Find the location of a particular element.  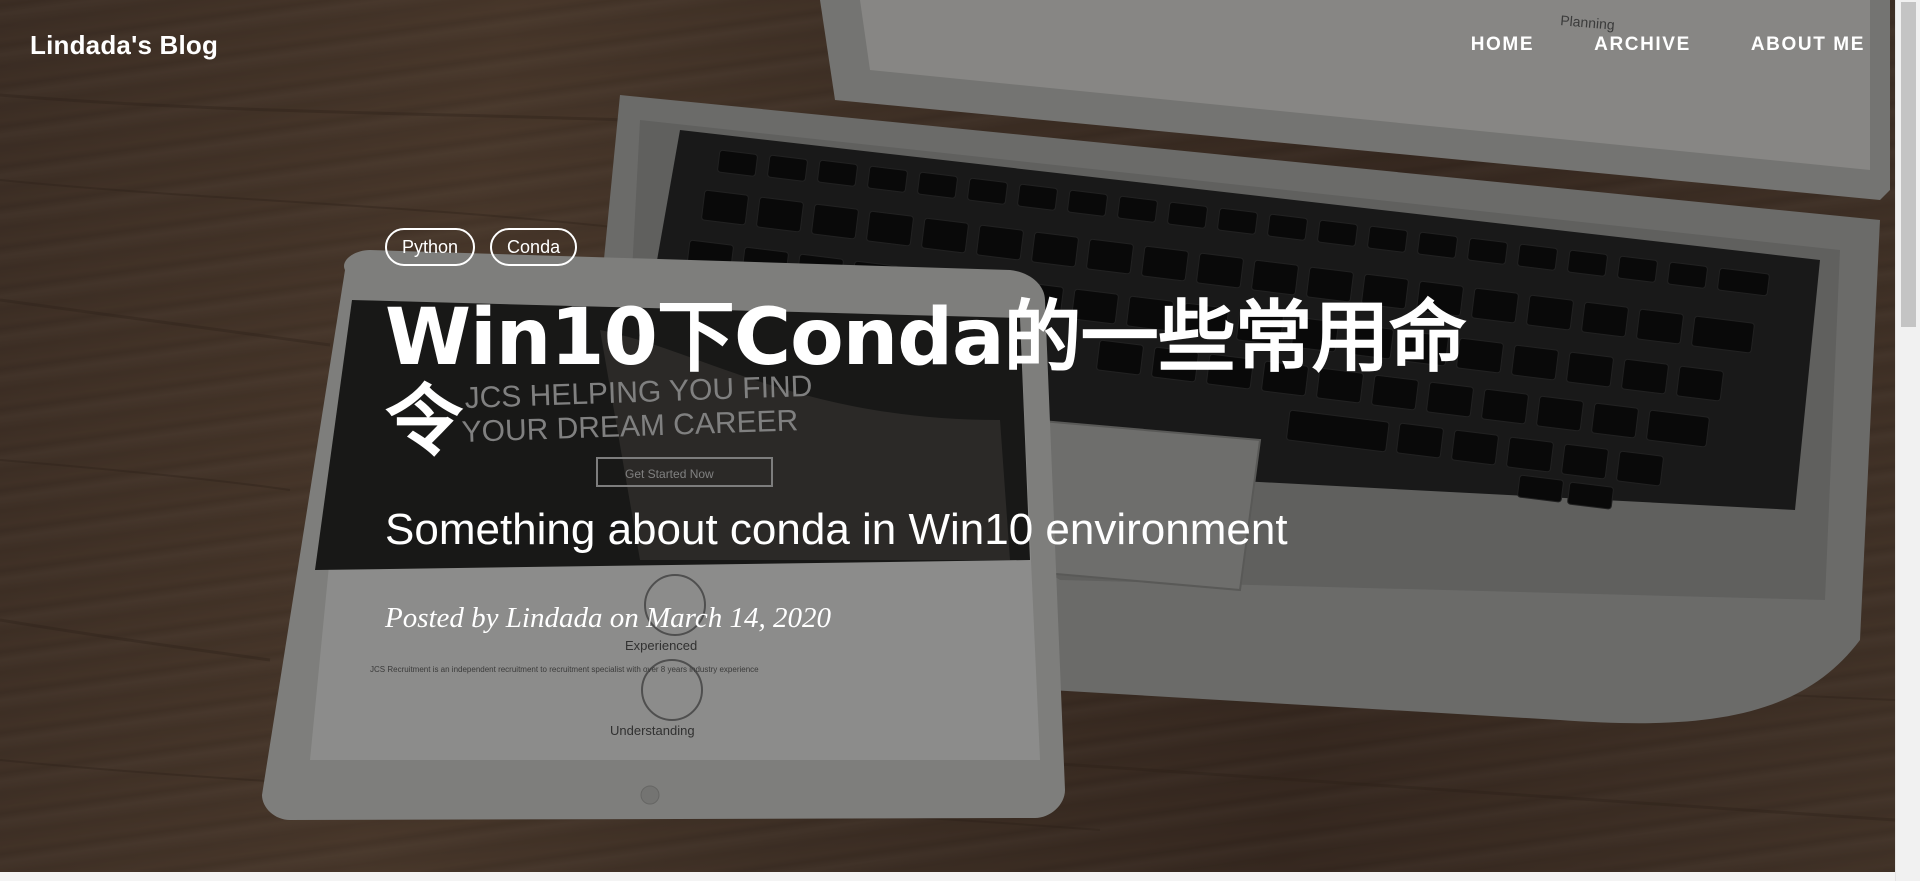

top-navbar: Lindada's Blog HOME ARCHIVE ABOUT ME is located at coordinates (947, 46).